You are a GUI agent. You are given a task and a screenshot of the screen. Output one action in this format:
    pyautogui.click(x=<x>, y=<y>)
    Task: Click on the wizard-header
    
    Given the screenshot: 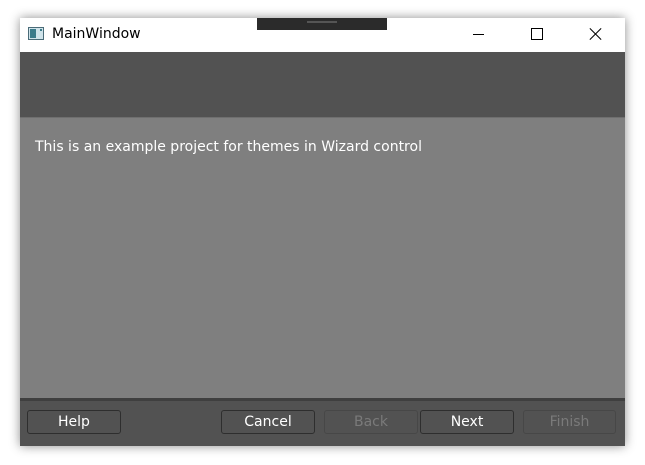 What is the action you would take?
    pyautogui.click(x=322, y=84)
    